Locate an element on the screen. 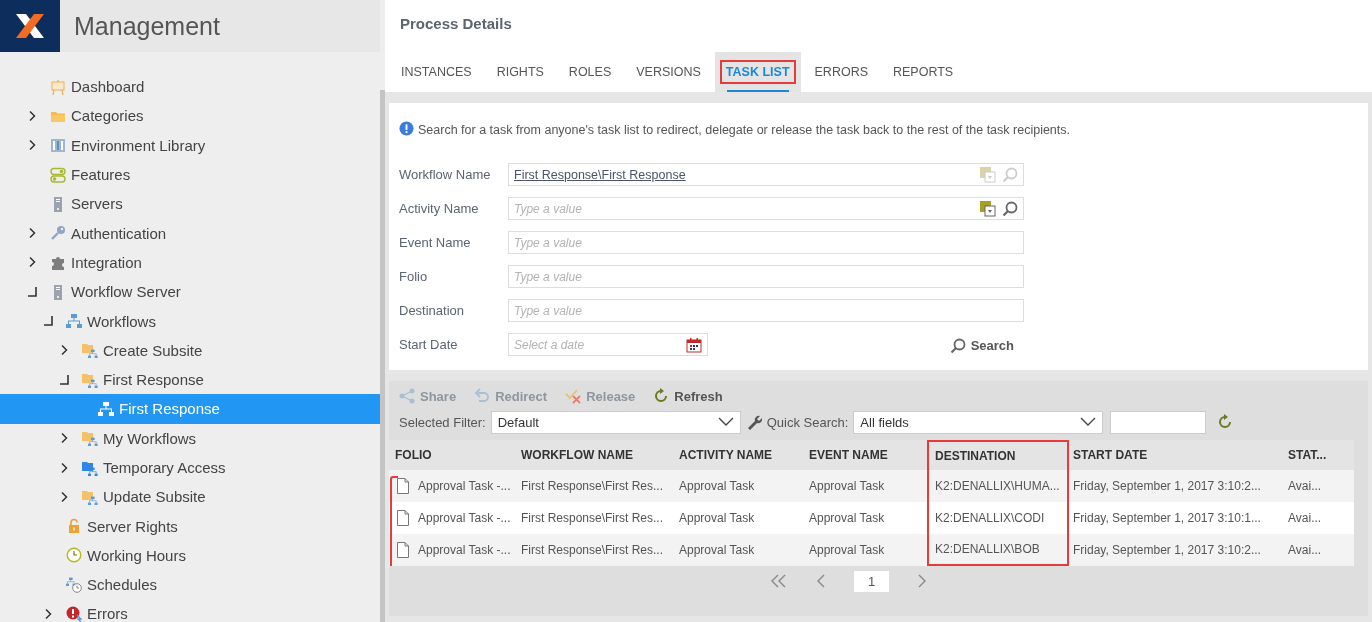  tab: INSTANCES is located at coordinates (436, 72).